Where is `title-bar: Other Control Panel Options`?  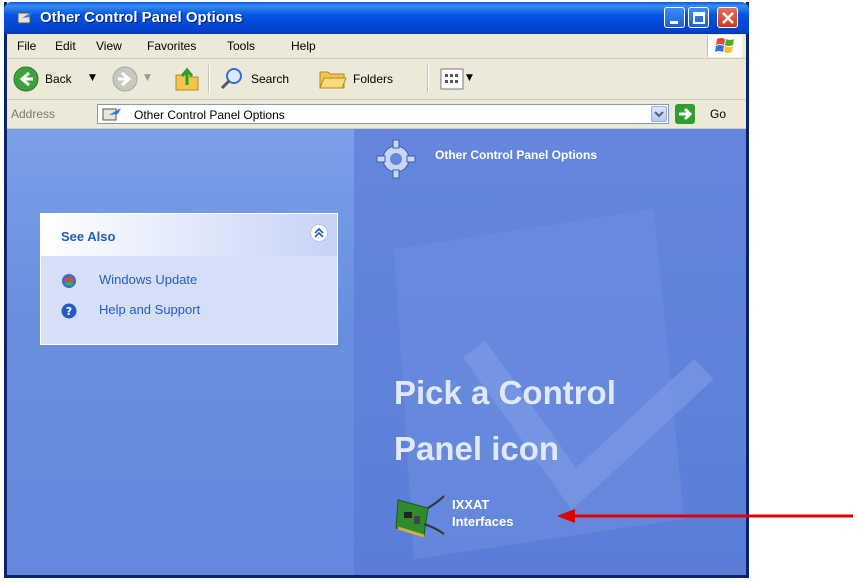
title-bar: Other Control Panel Options is located at coordinates (376, 18).